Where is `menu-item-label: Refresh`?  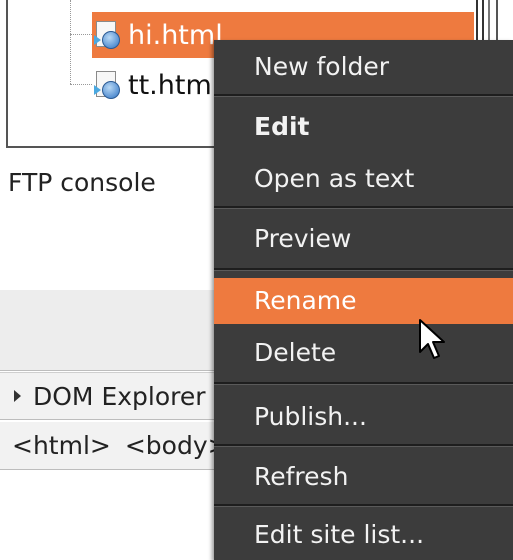 menu-item-label: Refresh is located at coordinates (301, 476).